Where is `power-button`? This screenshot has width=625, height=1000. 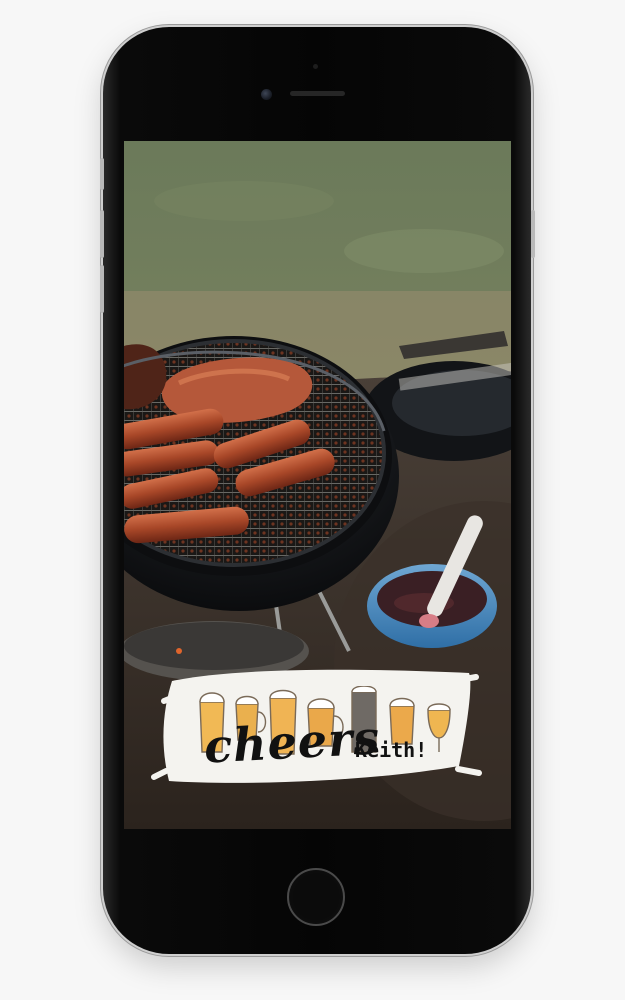
power-button is located at coordinates (533, 234).